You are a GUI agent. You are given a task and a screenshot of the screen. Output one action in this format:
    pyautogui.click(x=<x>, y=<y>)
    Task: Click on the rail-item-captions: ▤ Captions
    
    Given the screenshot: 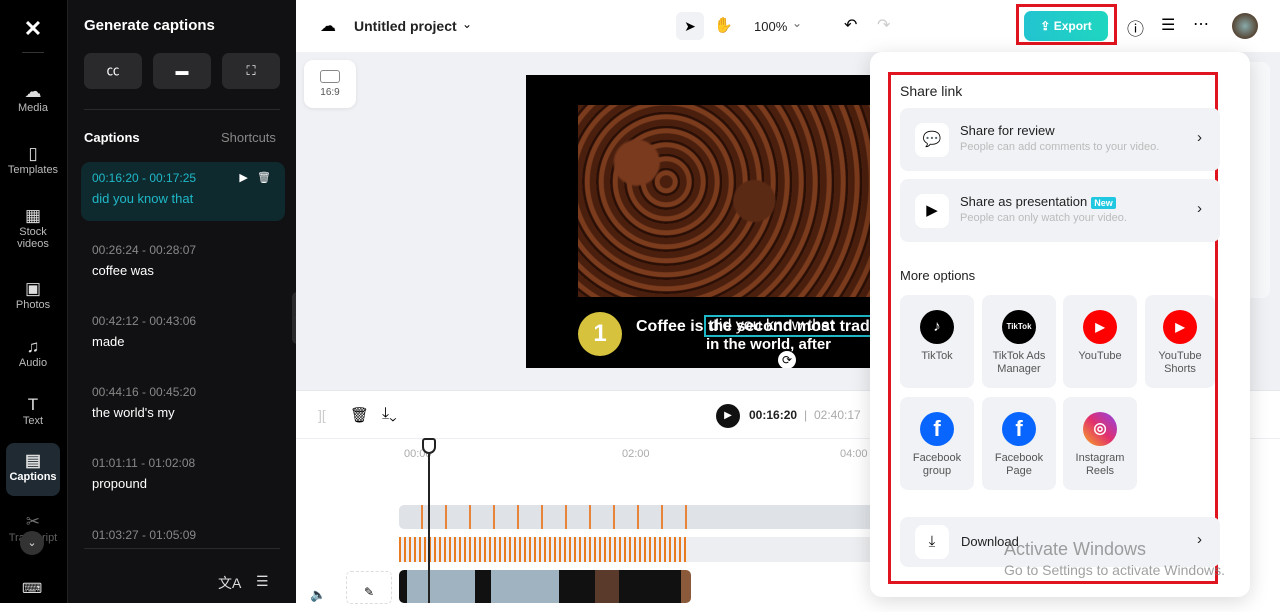 What is the action you would take?
    pyautogui.click(x=33, y=469)
    